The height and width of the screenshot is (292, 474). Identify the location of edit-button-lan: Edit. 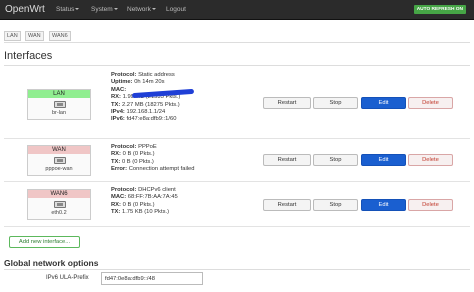
(383, 103).